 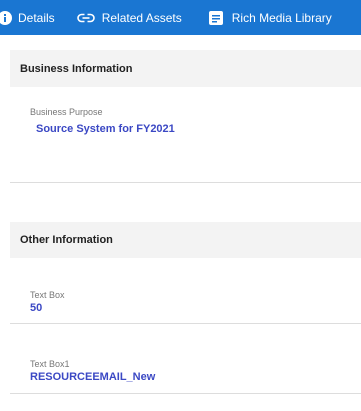 I want to click on tab-details: Details, so click(x=27, y=17).